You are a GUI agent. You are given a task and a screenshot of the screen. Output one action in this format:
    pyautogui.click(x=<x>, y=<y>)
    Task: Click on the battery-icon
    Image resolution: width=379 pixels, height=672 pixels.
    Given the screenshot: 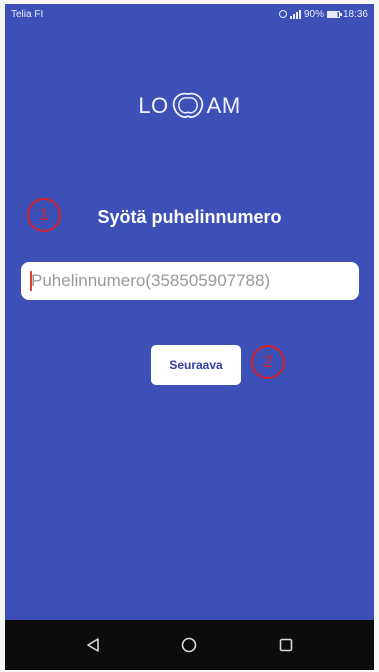 What is the action you would take?
    pyautogui.click(x=334, y=14)
    